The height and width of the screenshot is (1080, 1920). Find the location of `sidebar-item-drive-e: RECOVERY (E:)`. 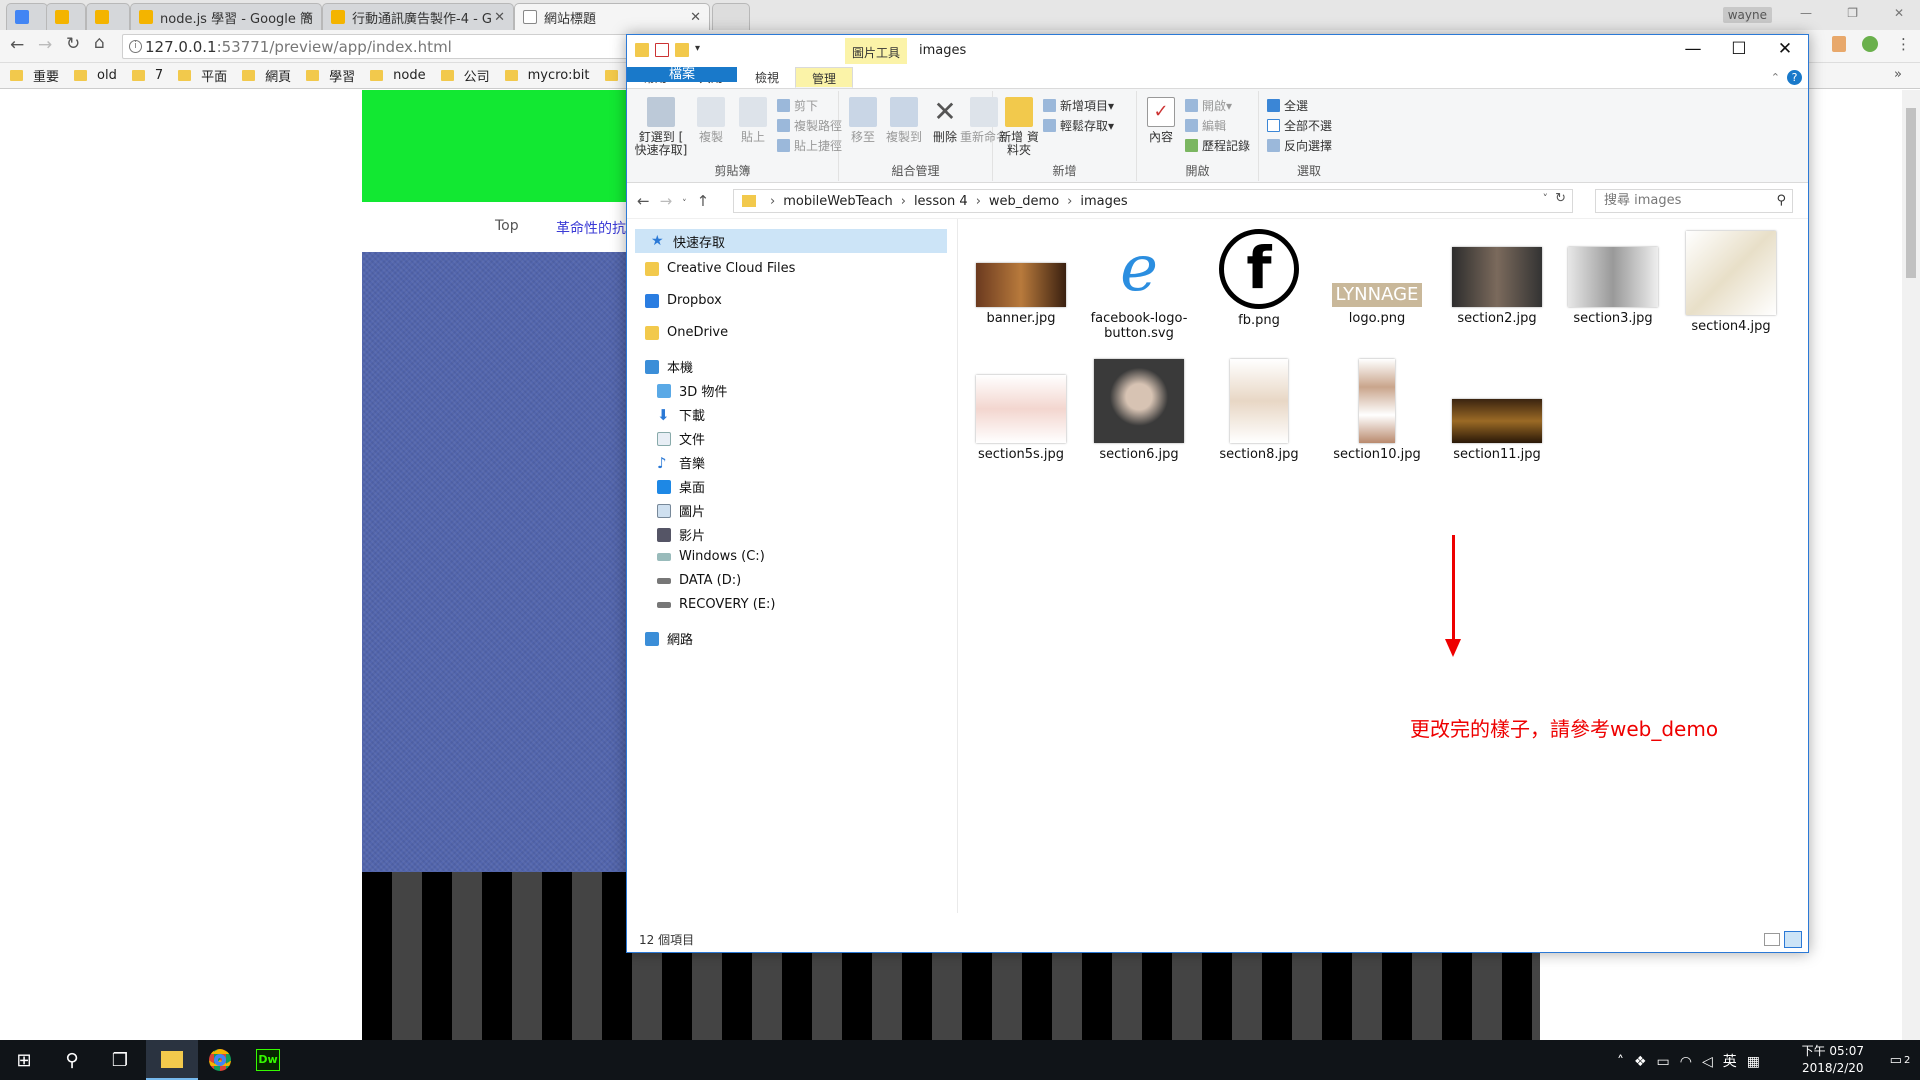

sidebar-item-drive-e: RECOVERY (E:) is located at coordinates (716, 604).